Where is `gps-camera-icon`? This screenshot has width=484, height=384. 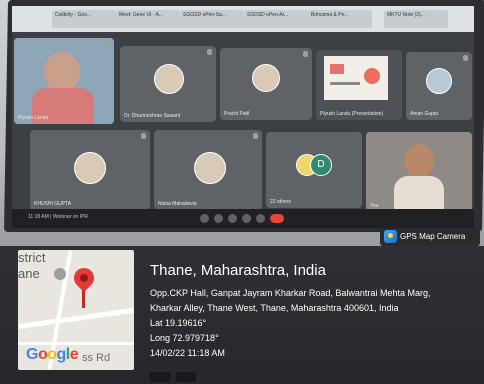
gps-camera-icon is located at coordinates (390, 236).